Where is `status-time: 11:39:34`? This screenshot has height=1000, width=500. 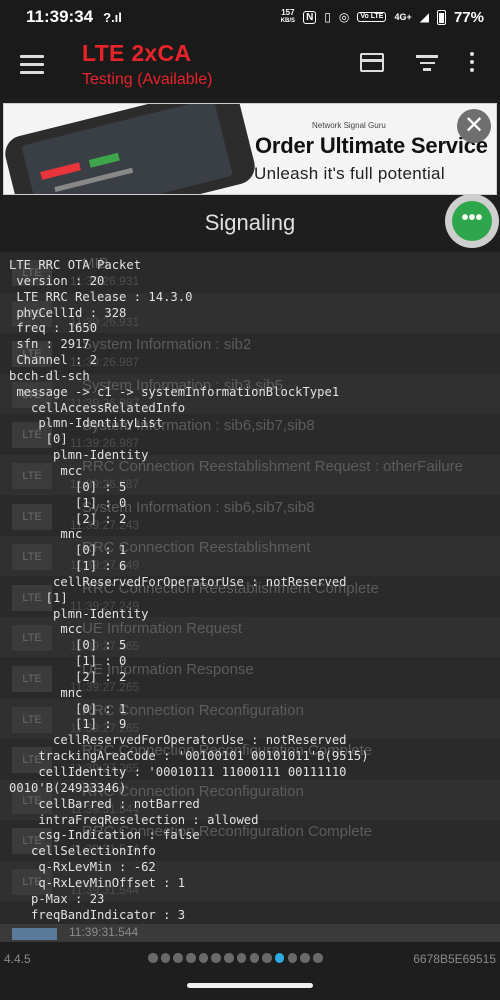 status-time: 11:39:34 is located at coordinates (60, 16).